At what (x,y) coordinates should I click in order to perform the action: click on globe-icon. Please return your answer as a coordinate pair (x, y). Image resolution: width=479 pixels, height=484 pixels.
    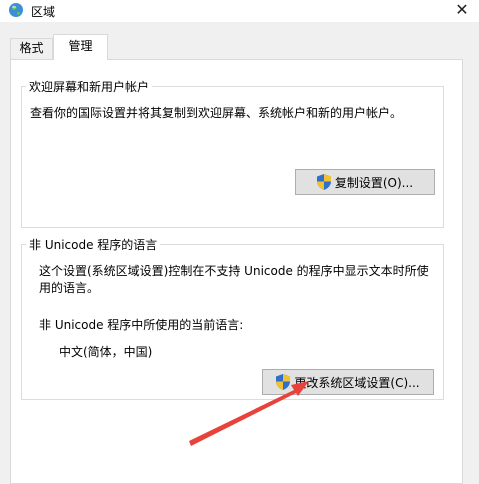
    Looking at the image, I should click on (16, 10).